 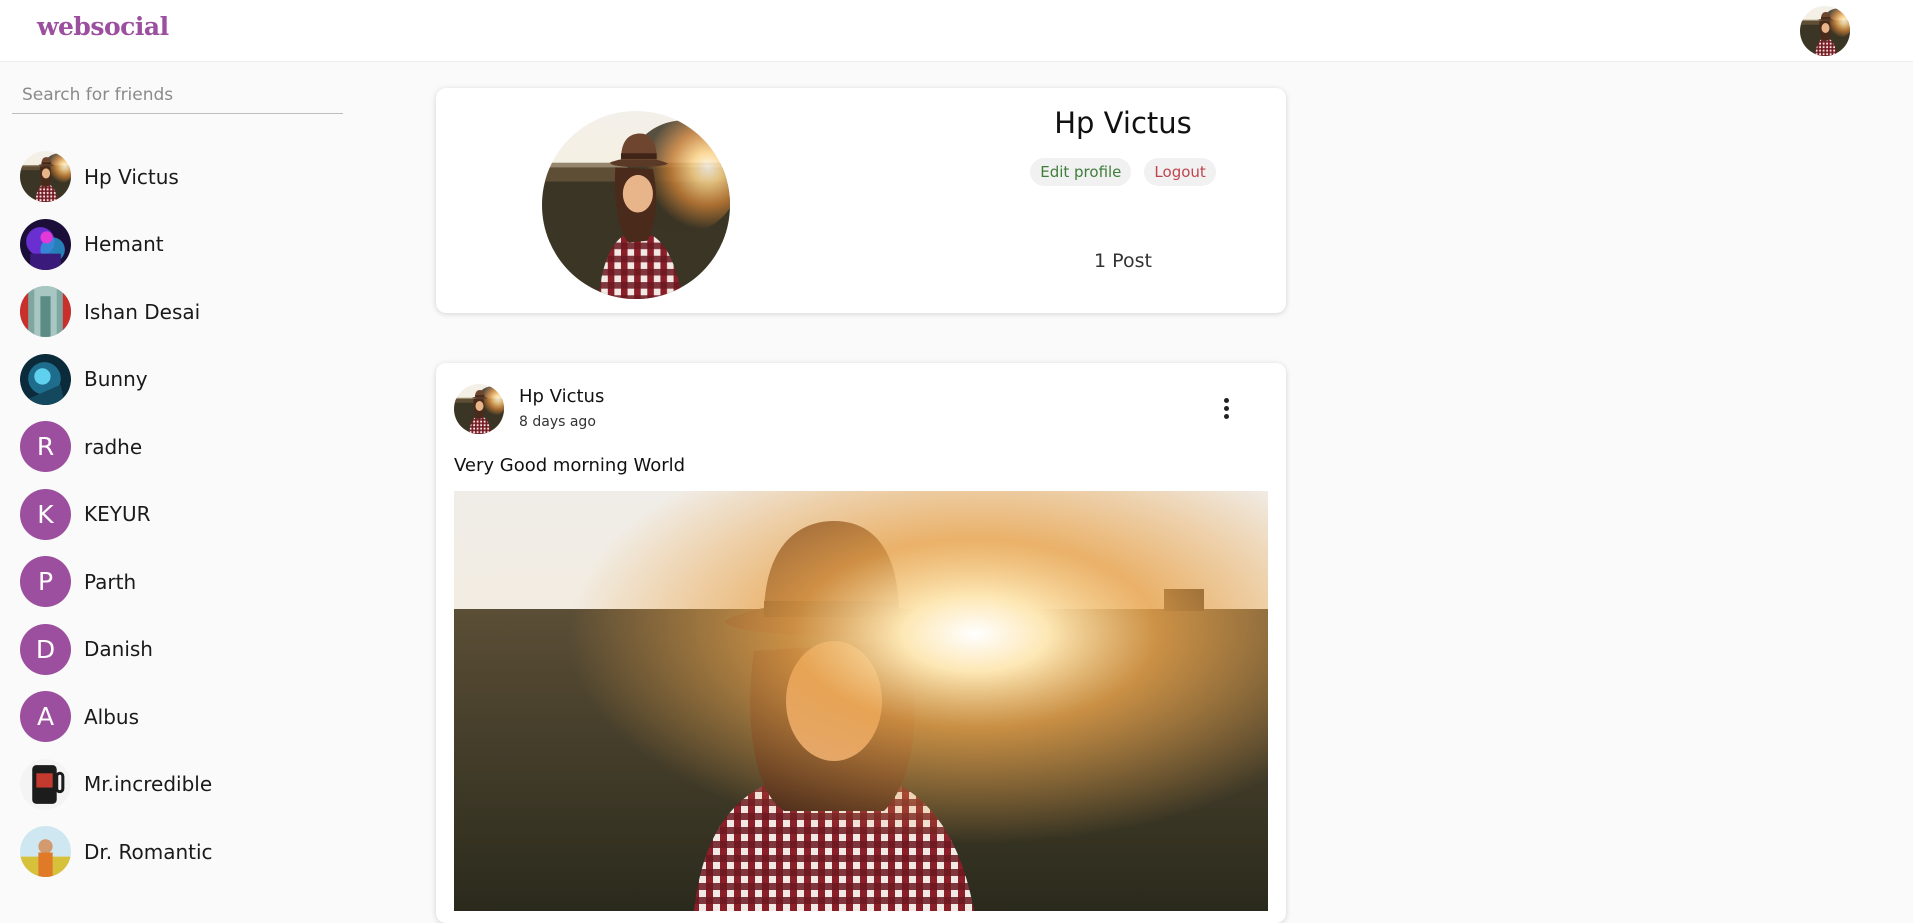 What do you see at coordinates (112, 716) in the screenshot?
I see `friend-name: Albus` at bounding box center [112, 716].